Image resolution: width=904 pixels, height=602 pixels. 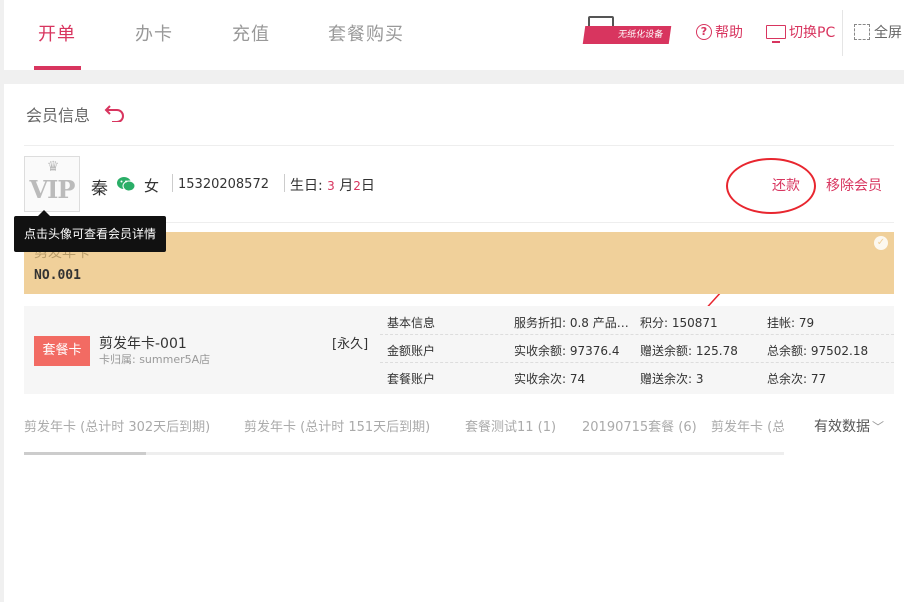 I want to click on member-phone: 15320208572, so click(x=223, y=184).